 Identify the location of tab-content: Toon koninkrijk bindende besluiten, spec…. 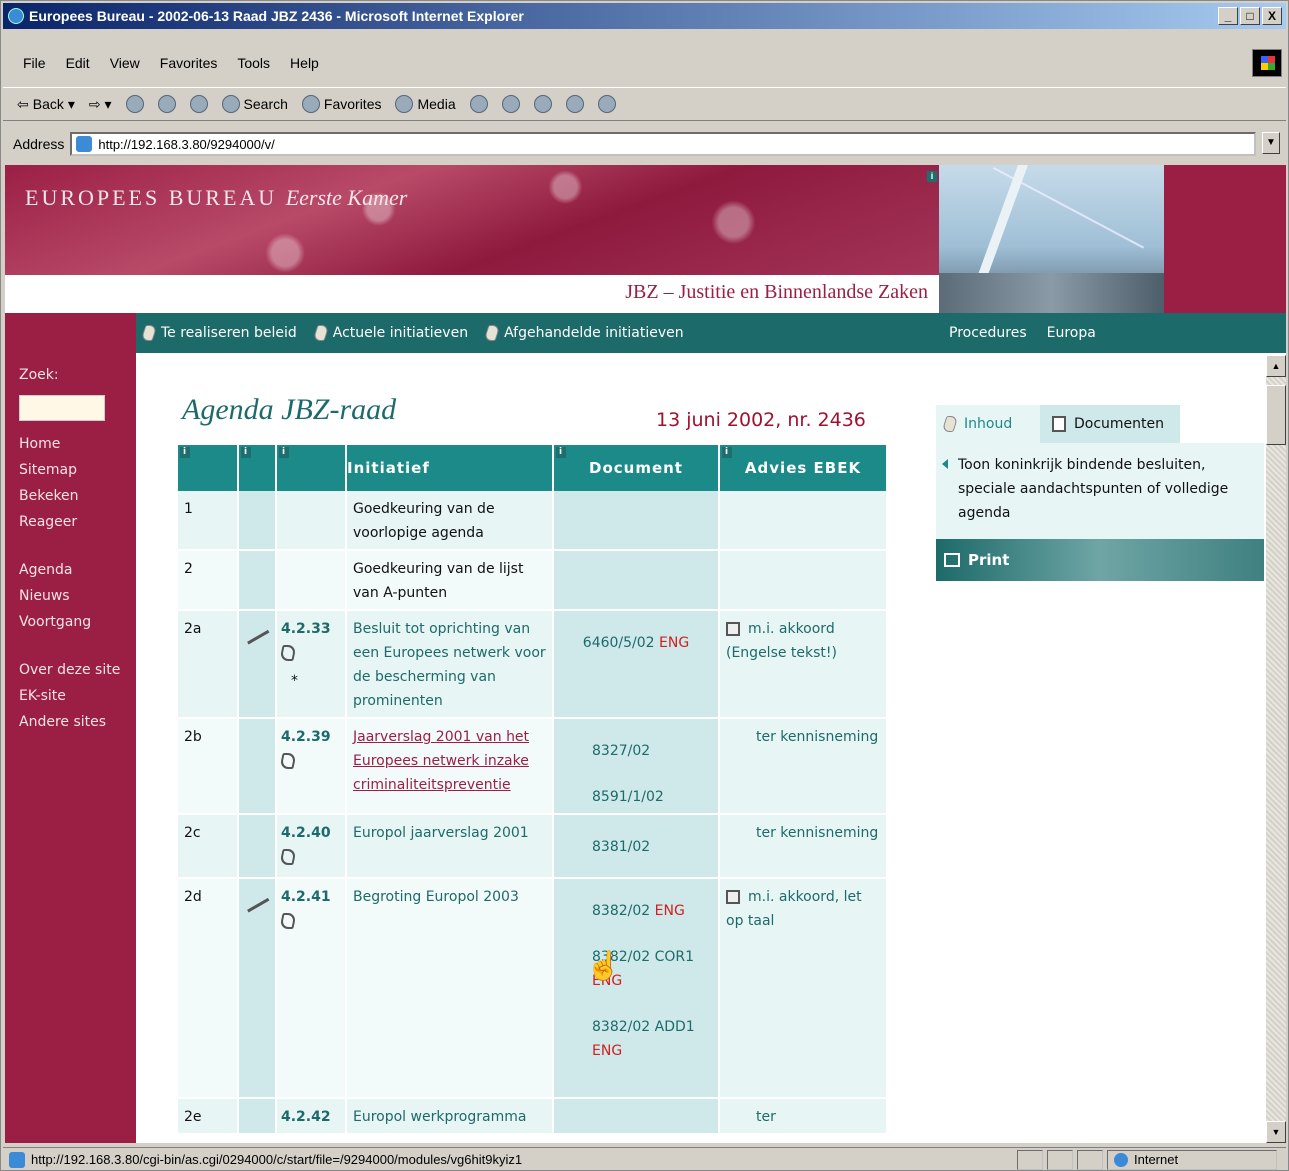
(1100, 491).